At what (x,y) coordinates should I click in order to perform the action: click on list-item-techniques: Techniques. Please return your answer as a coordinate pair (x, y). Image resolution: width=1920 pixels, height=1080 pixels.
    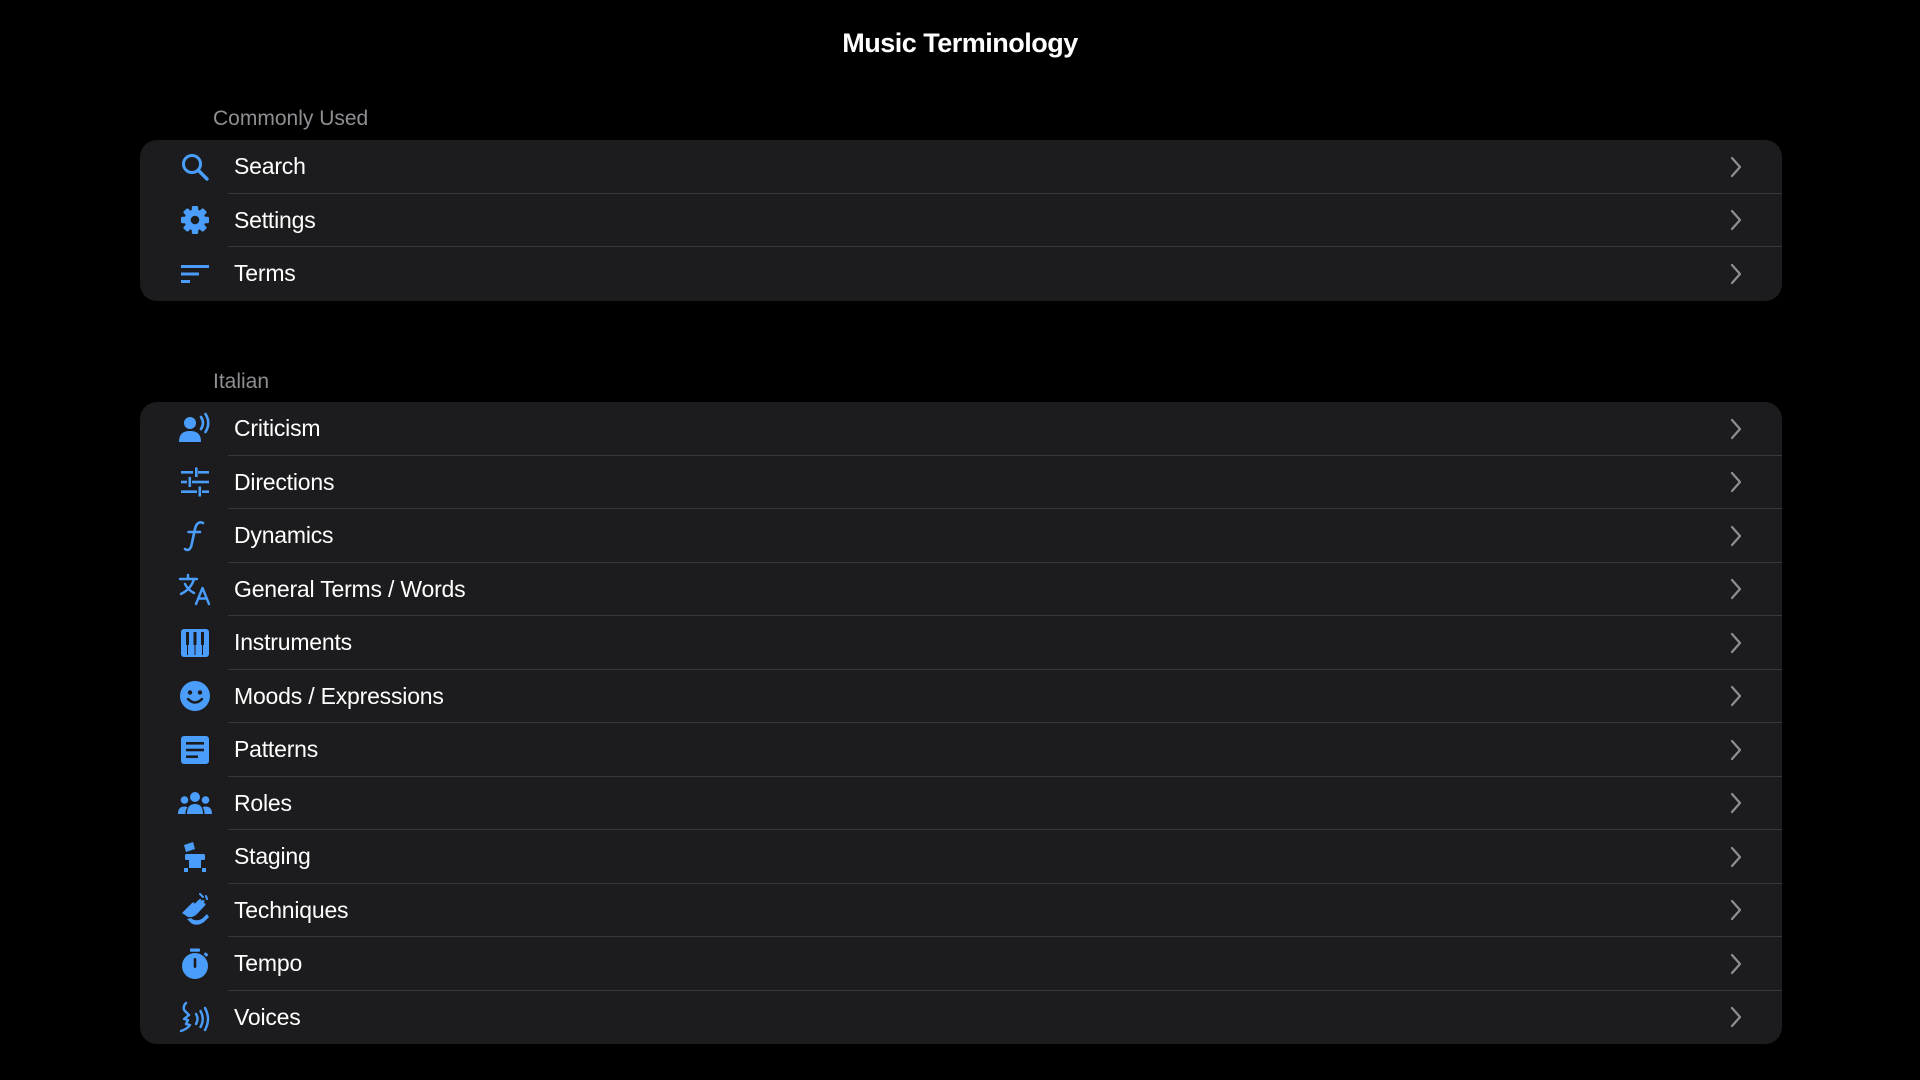
    Looking at the image, I should click on (961, 910).